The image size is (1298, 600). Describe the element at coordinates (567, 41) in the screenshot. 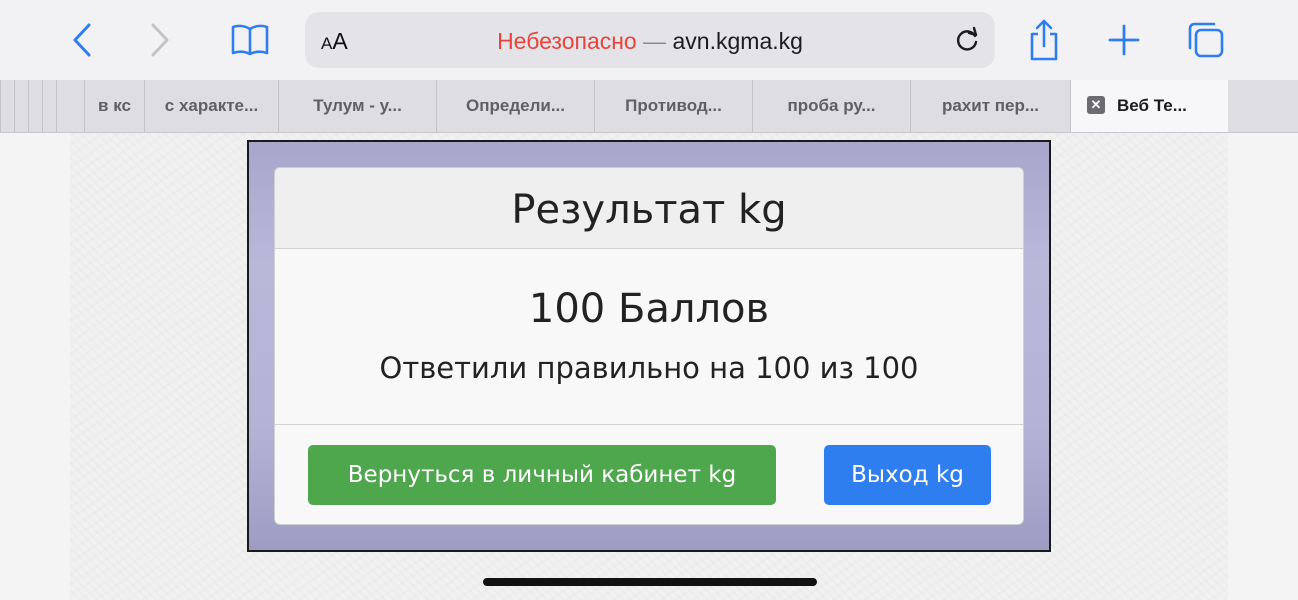

I see `insecure-label: Небезопасно` at that location.